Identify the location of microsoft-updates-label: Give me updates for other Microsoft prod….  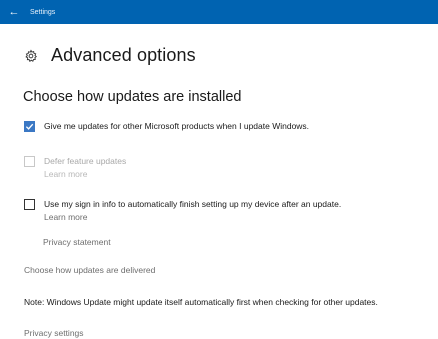
(177, 126).